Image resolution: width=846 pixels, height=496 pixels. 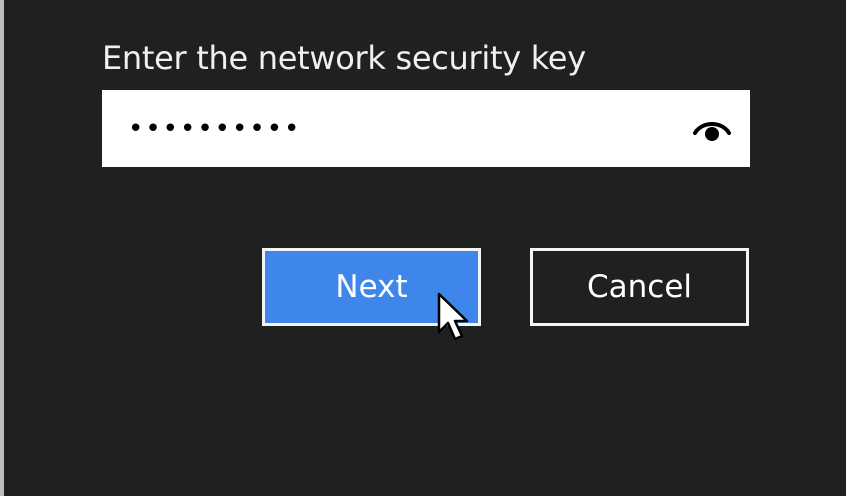 I want to click on masked-key-value: ••••••••••, so click(x=215, y=129).